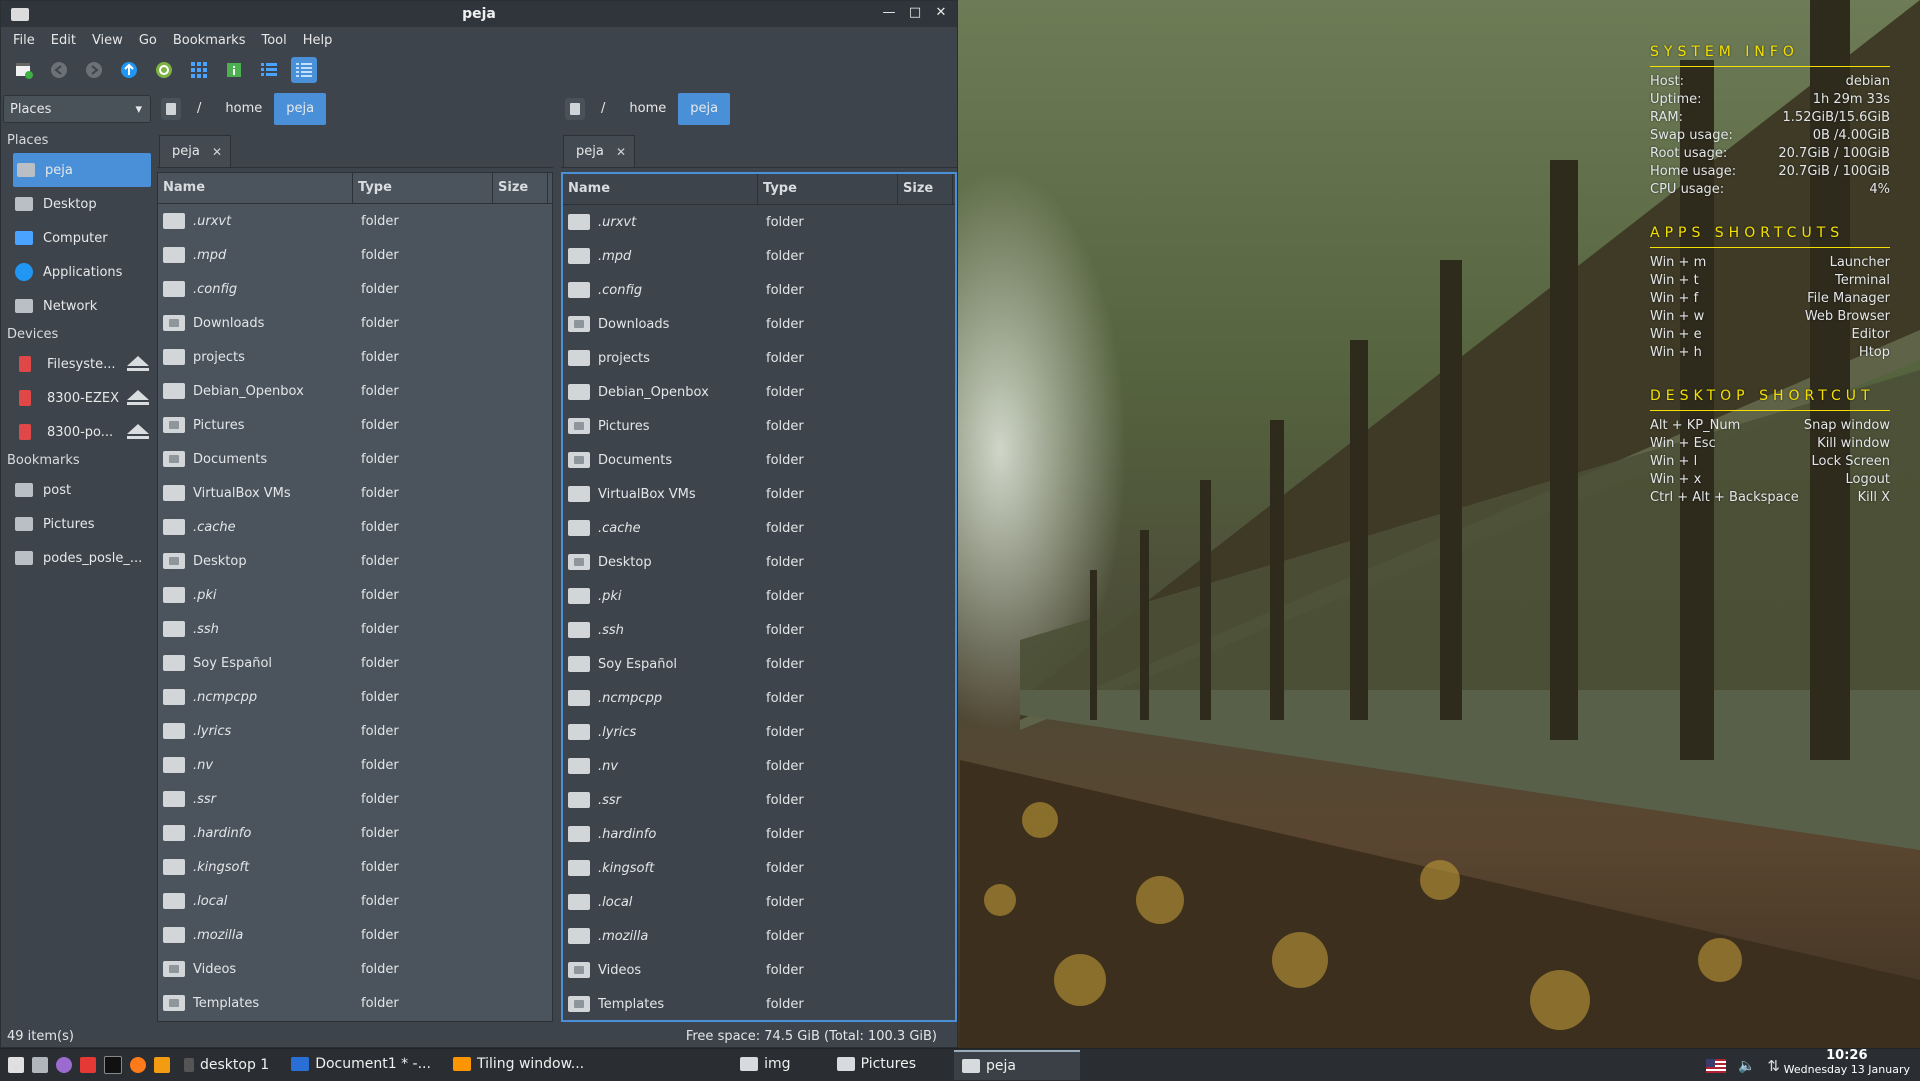  What do you see at coordinates (94, 70) in the screenshot?
I see `forward-icon` at bounding box center [94, 70].